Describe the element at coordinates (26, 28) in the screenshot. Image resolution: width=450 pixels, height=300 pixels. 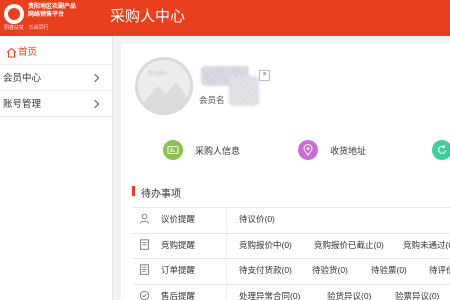
I see `logo-slogan: 阳春扶贫 · 乐采同行` at that location.